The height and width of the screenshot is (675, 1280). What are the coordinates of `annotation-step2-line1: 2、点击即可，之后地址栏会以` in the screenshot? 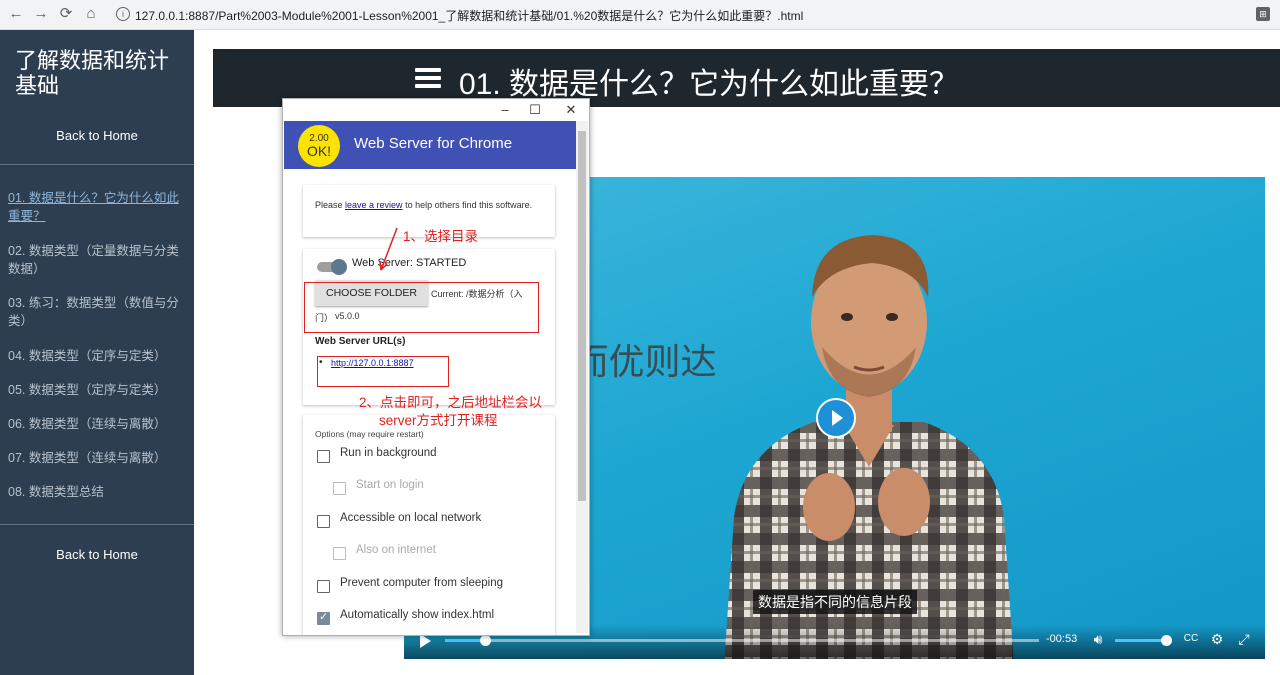 It's located at (451, 402).